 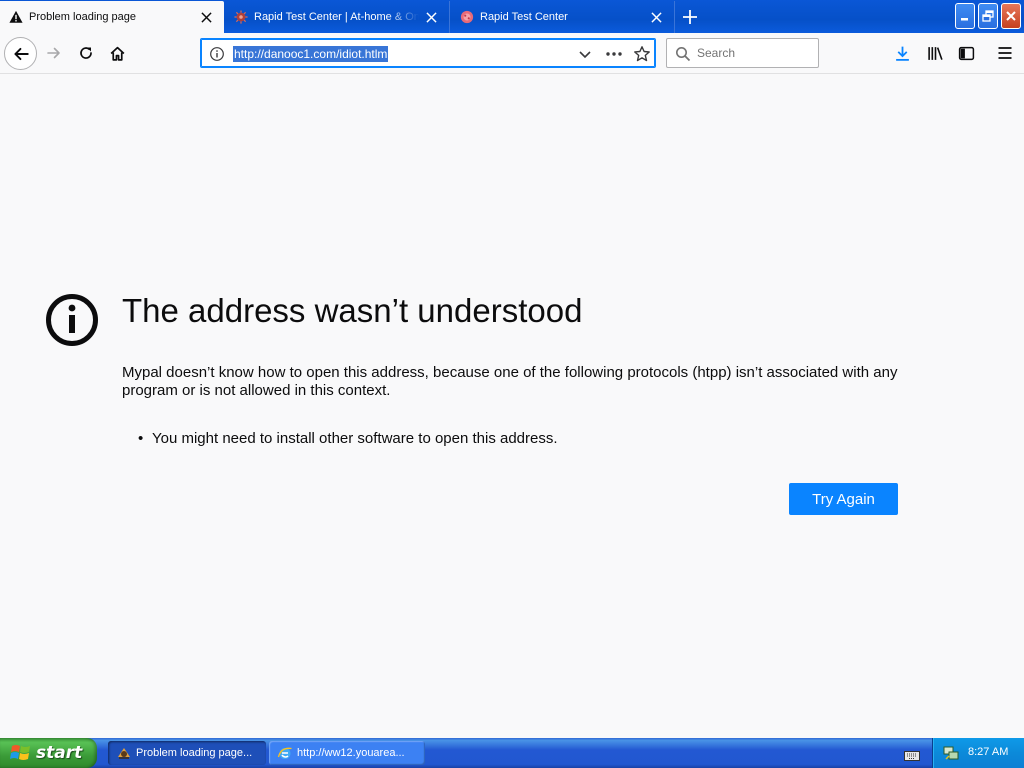 What do you see at coordinates (988, 752) in the screenshot?
I see `clock: 8:27 AM` at bounding box center [988, 752].